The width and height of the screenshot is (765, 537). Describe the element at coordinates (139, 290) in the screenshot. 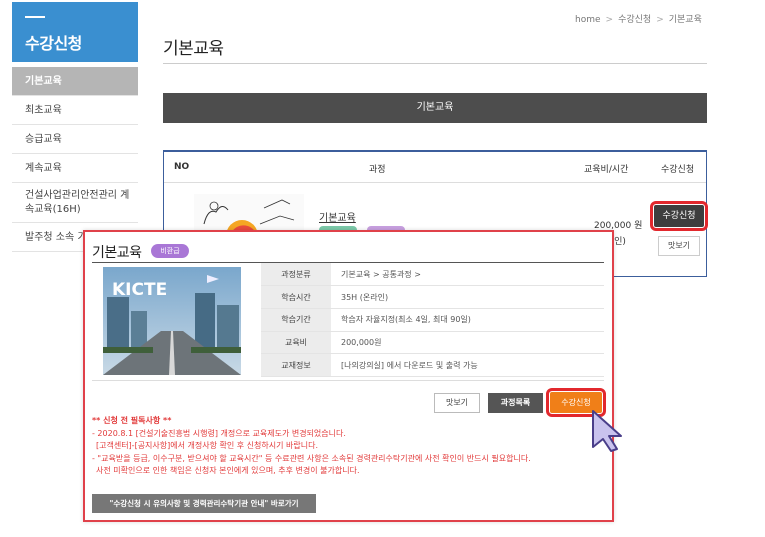

I see `image-logo-text: KICTE` at that location.